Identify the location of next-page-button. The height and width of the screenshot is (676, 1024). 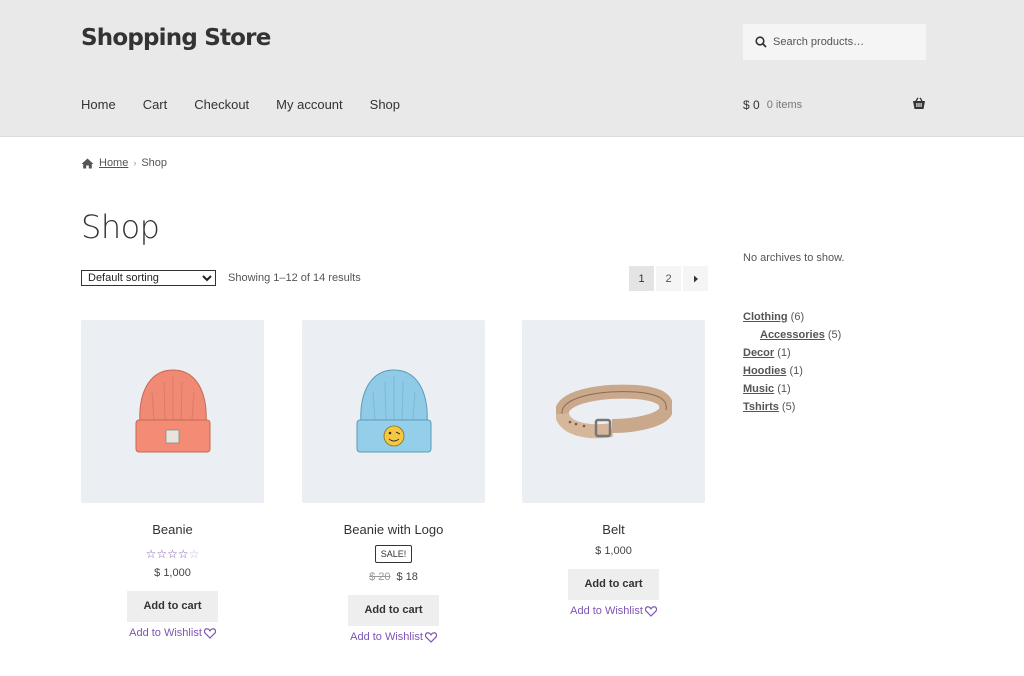
(695, 278).